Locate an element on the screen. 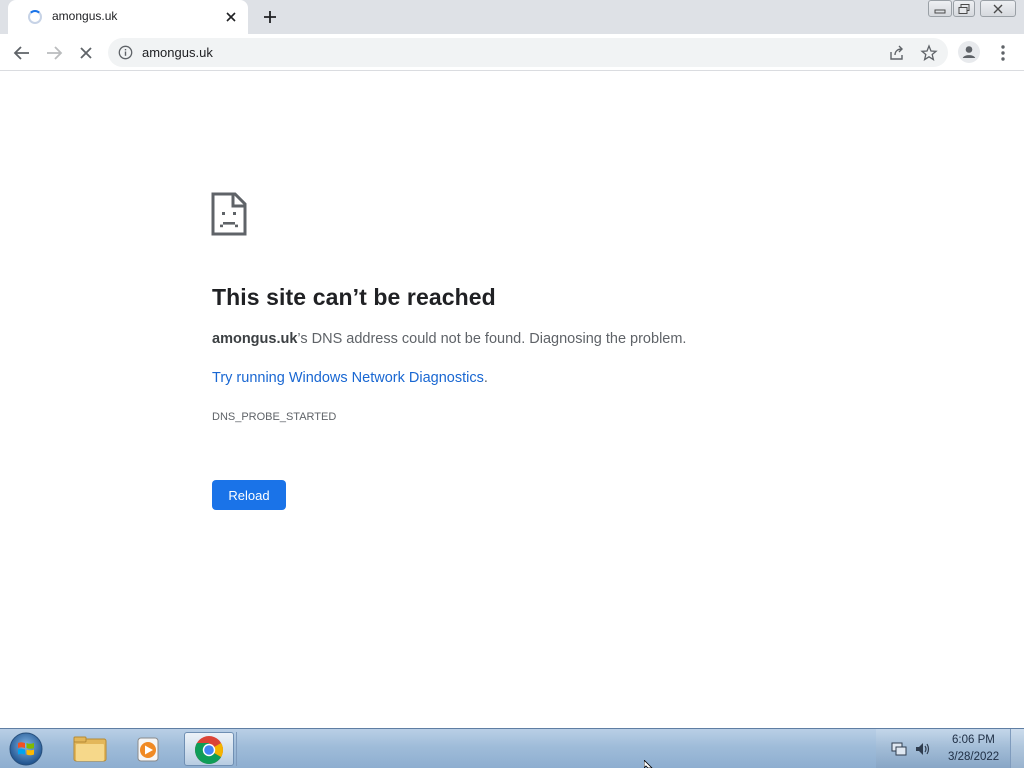 This screenshot has height=768, width=1024. volume-icon is located at coordinates (923, 749).